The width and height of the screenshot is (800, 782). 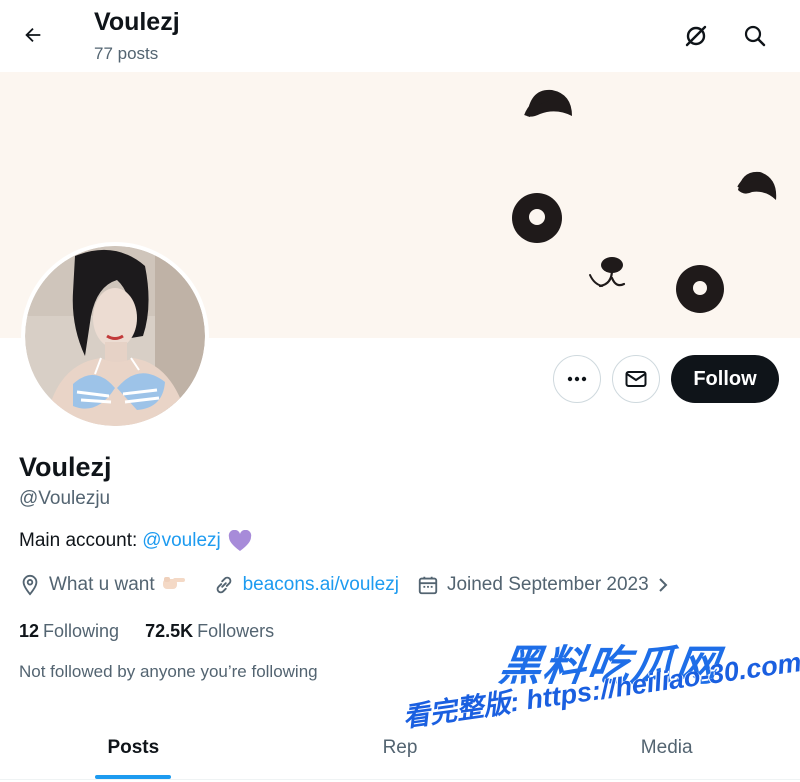 I want to click on followers-count: 72.5K, so click(x=169, y=631).